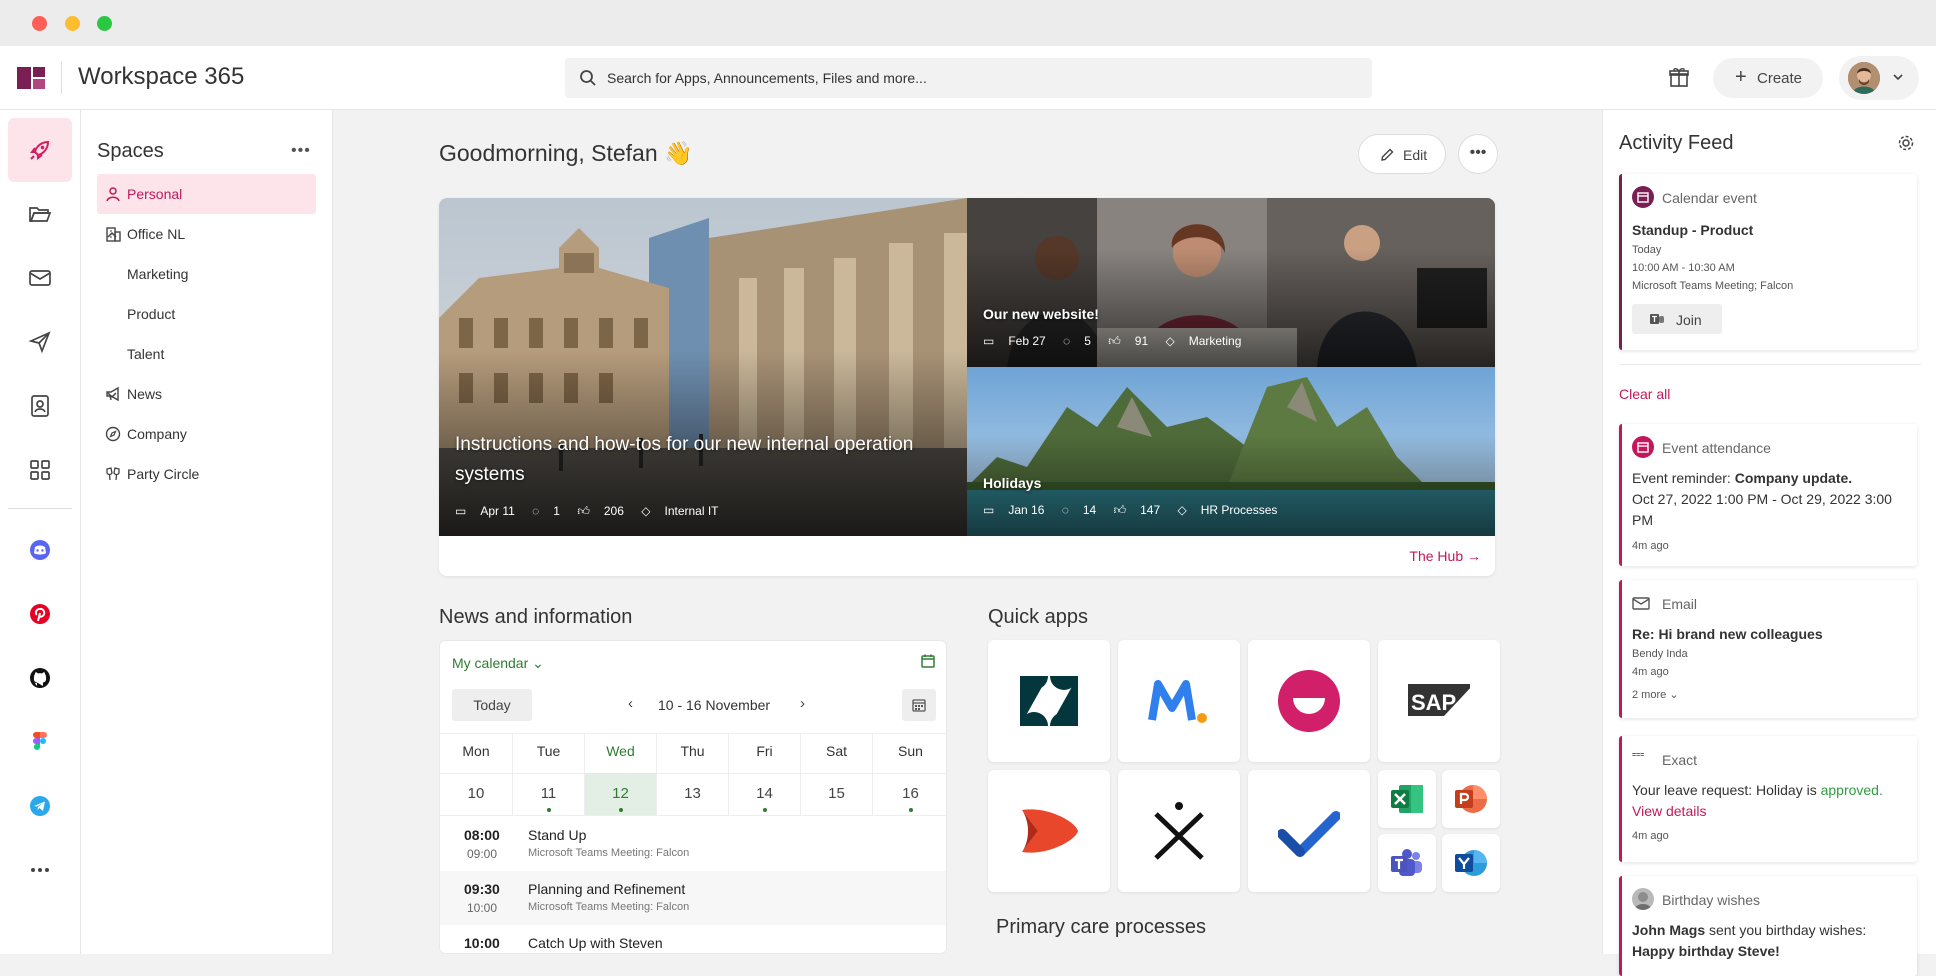 The height and width of the screenshot is (976, 1936). Describe the element at coordinates (1716, 448) in the screenshot. I see `feed-card-type: Event attendance` at that location.